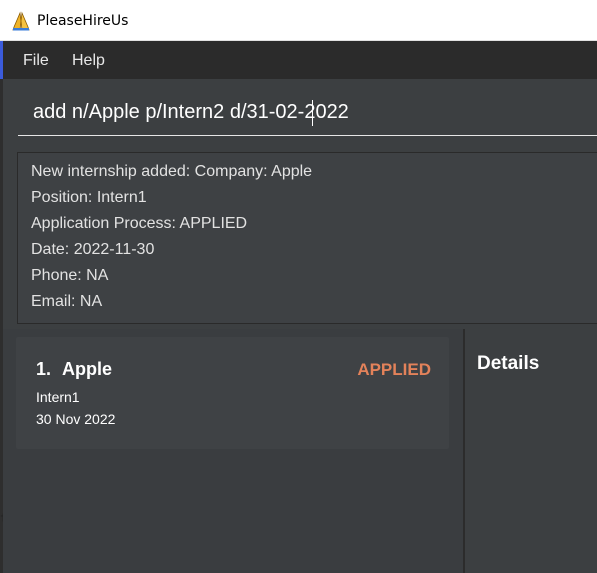  I want to click on card-company: Apple, so click(87, 369).